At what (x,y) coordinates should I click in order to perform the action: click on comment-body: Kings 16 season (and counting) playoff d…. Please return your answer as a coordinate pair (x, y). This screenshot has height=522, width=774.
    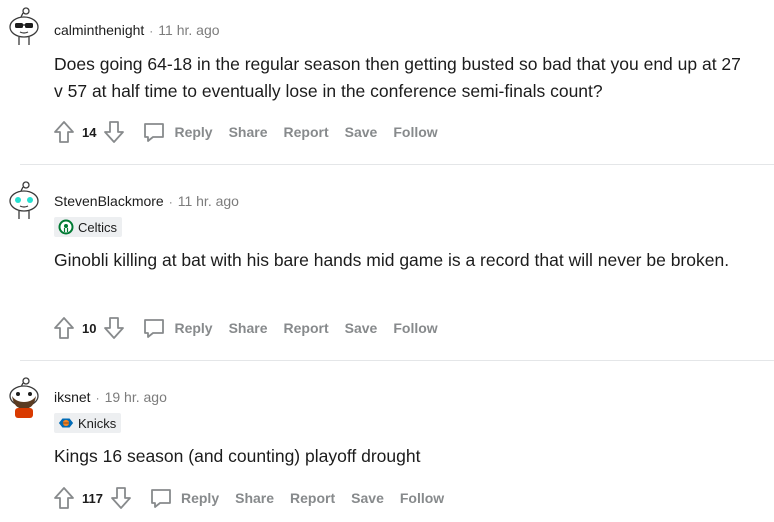
    Looking at the image, I should click on (237, 456).